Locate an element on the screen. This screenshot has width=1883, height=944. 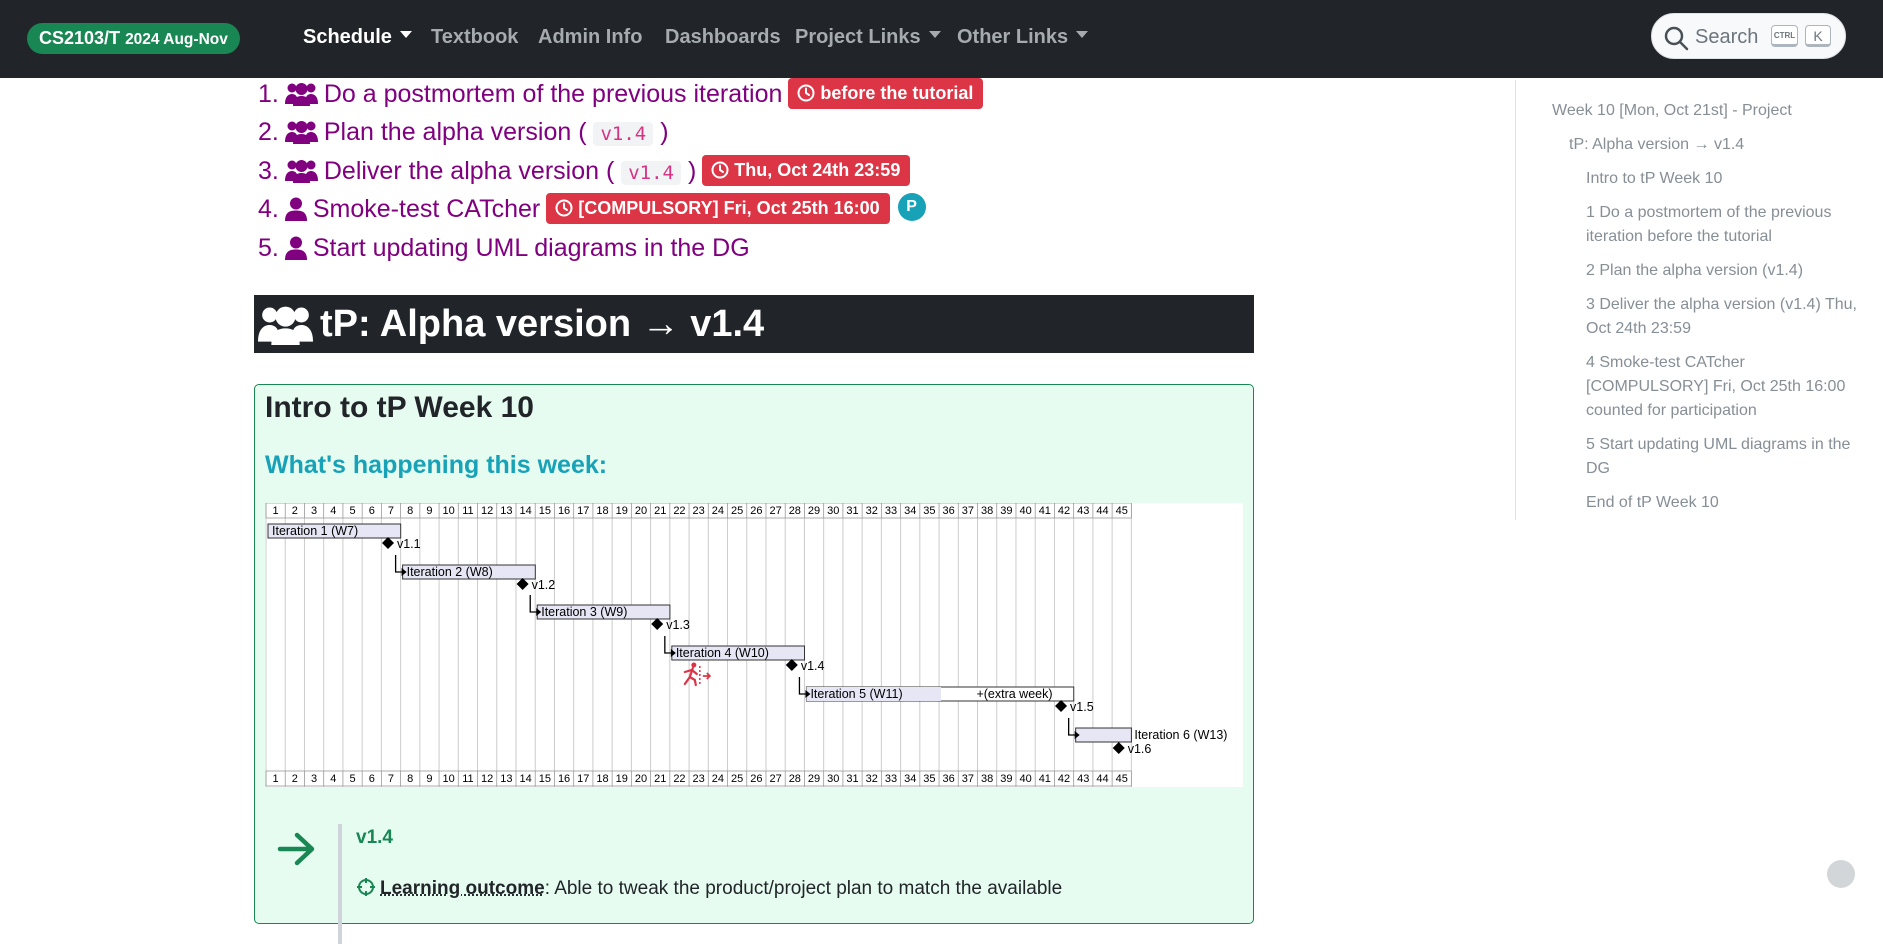
clock-icon is located at coordinates (720, 173).